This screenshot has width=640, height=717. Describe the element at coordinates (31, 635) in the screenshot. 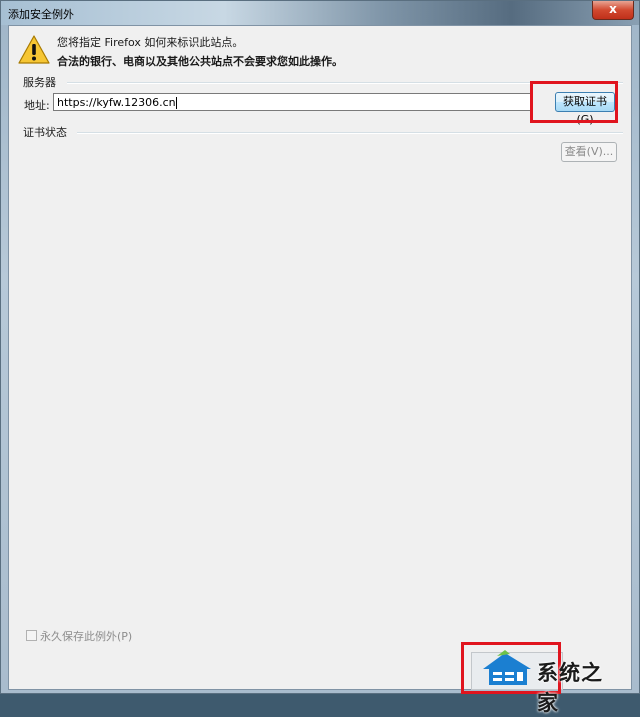

I see `permanent-exception-checkbox` at that location.